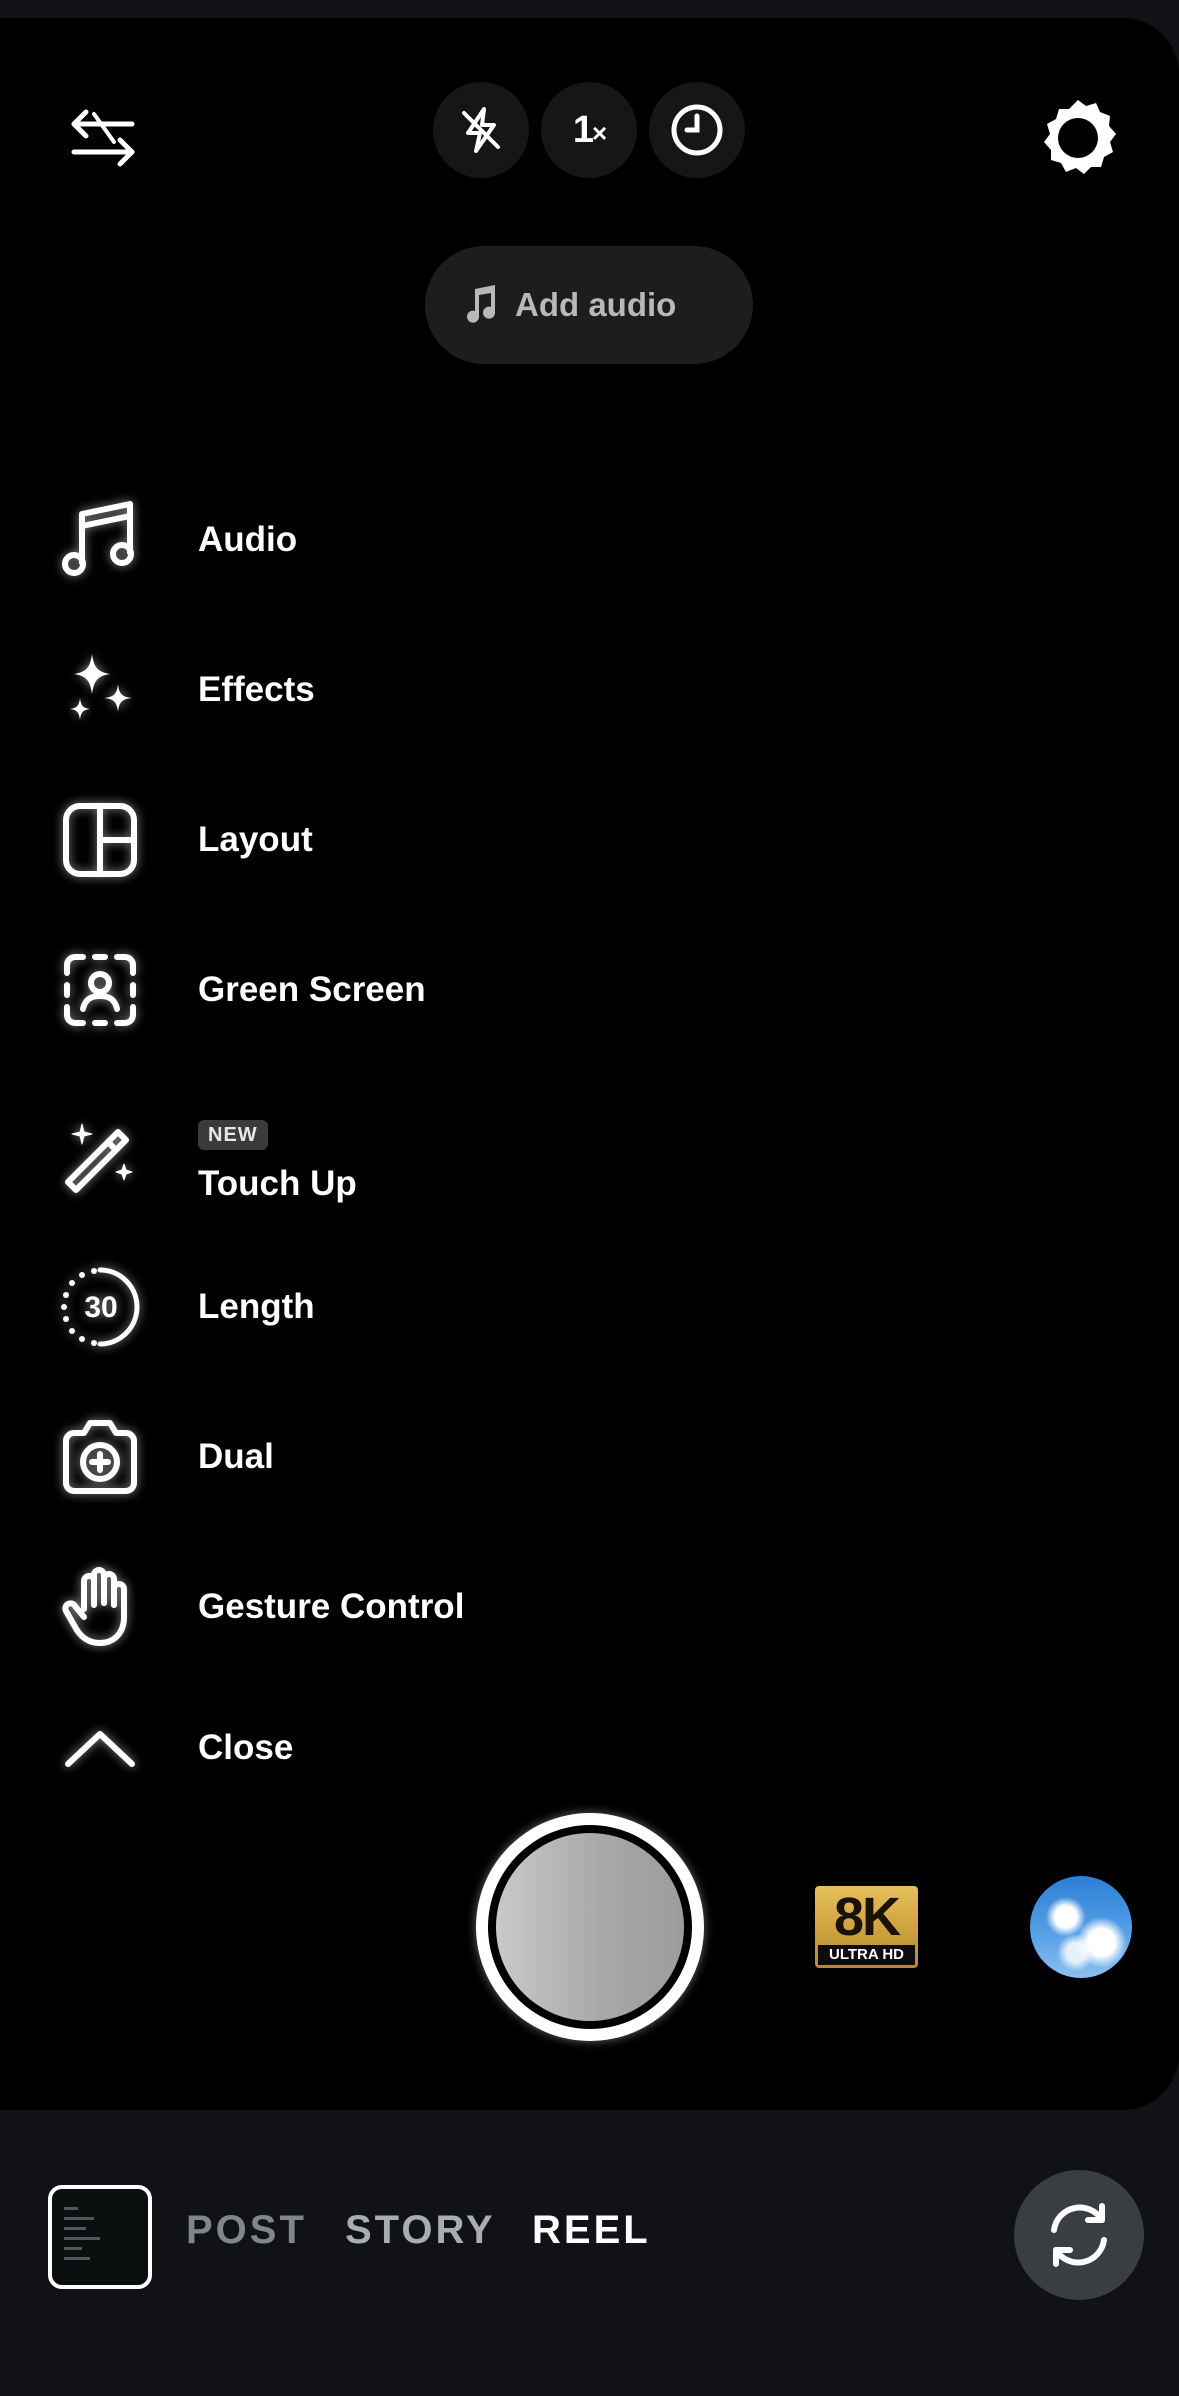 This screenshot has height=2396, width=1179. I want to click on menu-item-touch-up: Touch Up, so click(350, 1156).